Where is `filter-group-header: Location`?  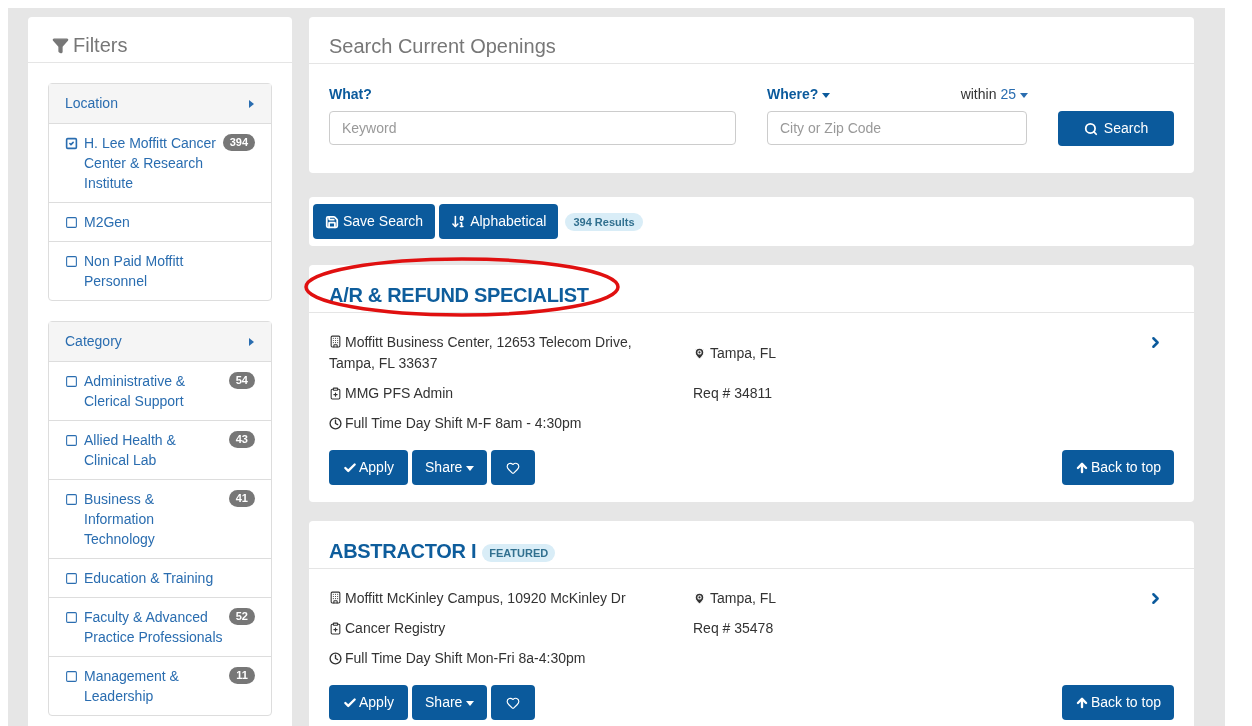
filter-group-header: Location is located at coordinates (160, 104).